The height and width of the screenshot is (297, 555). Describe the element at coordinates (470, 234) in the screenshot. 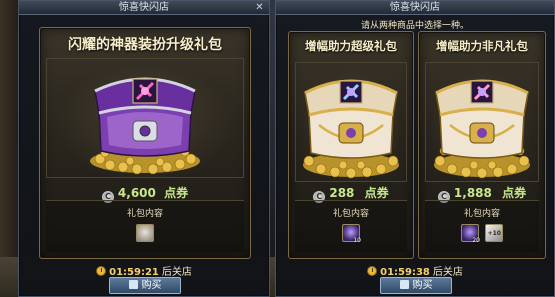

I see `amplify-orb-icon: 20` at that location.